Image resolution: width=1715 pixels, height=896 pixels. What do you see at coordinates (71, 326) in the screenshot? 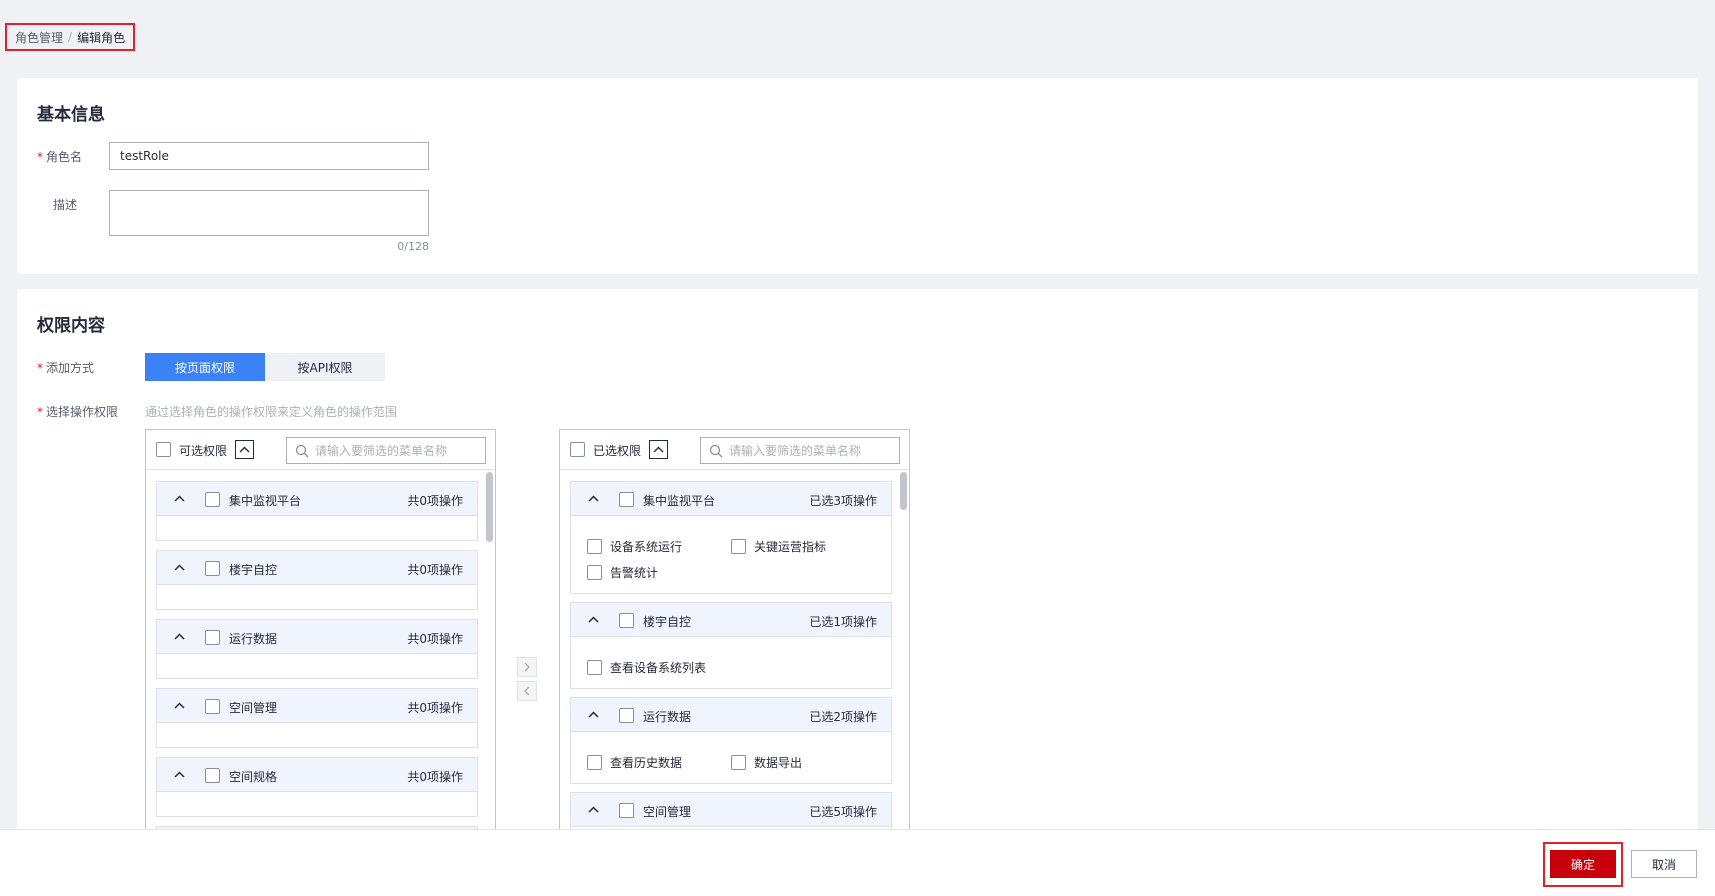
I see `permissions-title: 权限内容` at bounding box center [71, 326].